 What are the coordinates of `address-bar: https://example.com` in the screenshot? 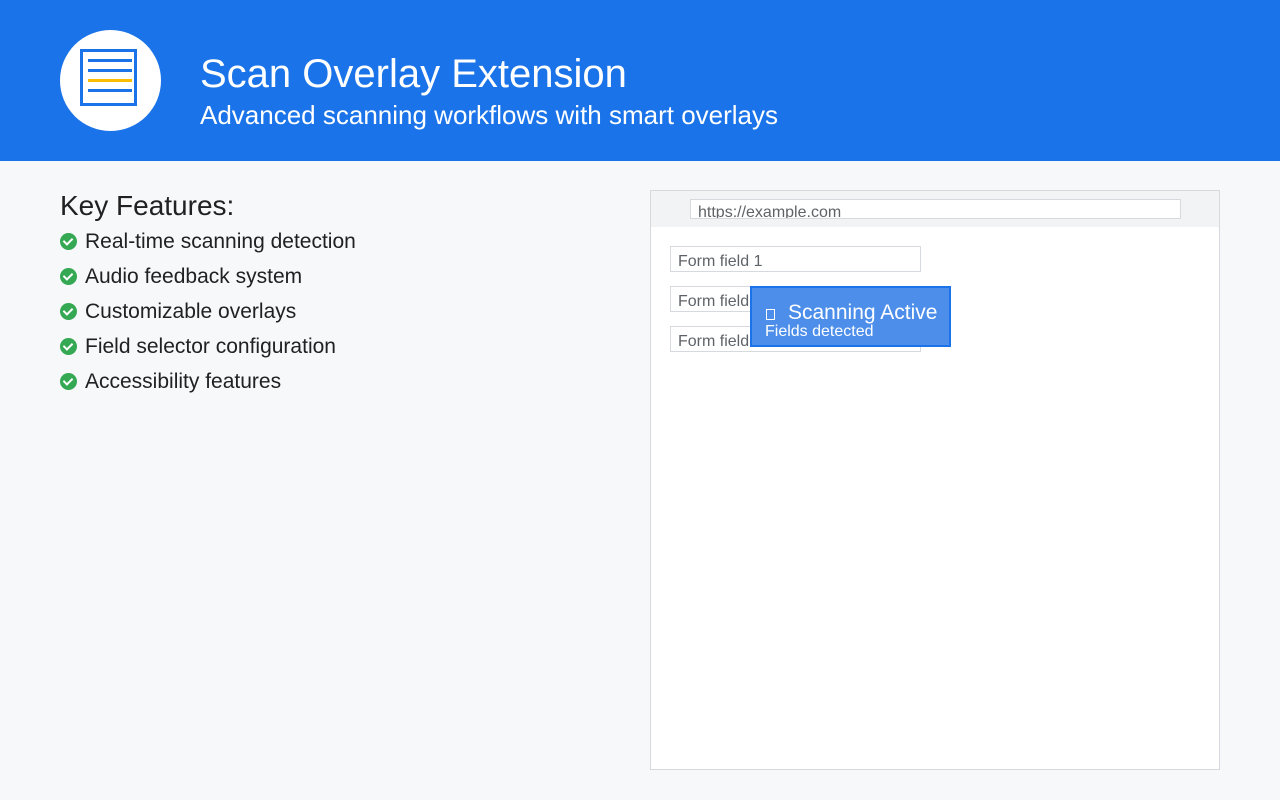 It's located at (935, 209).